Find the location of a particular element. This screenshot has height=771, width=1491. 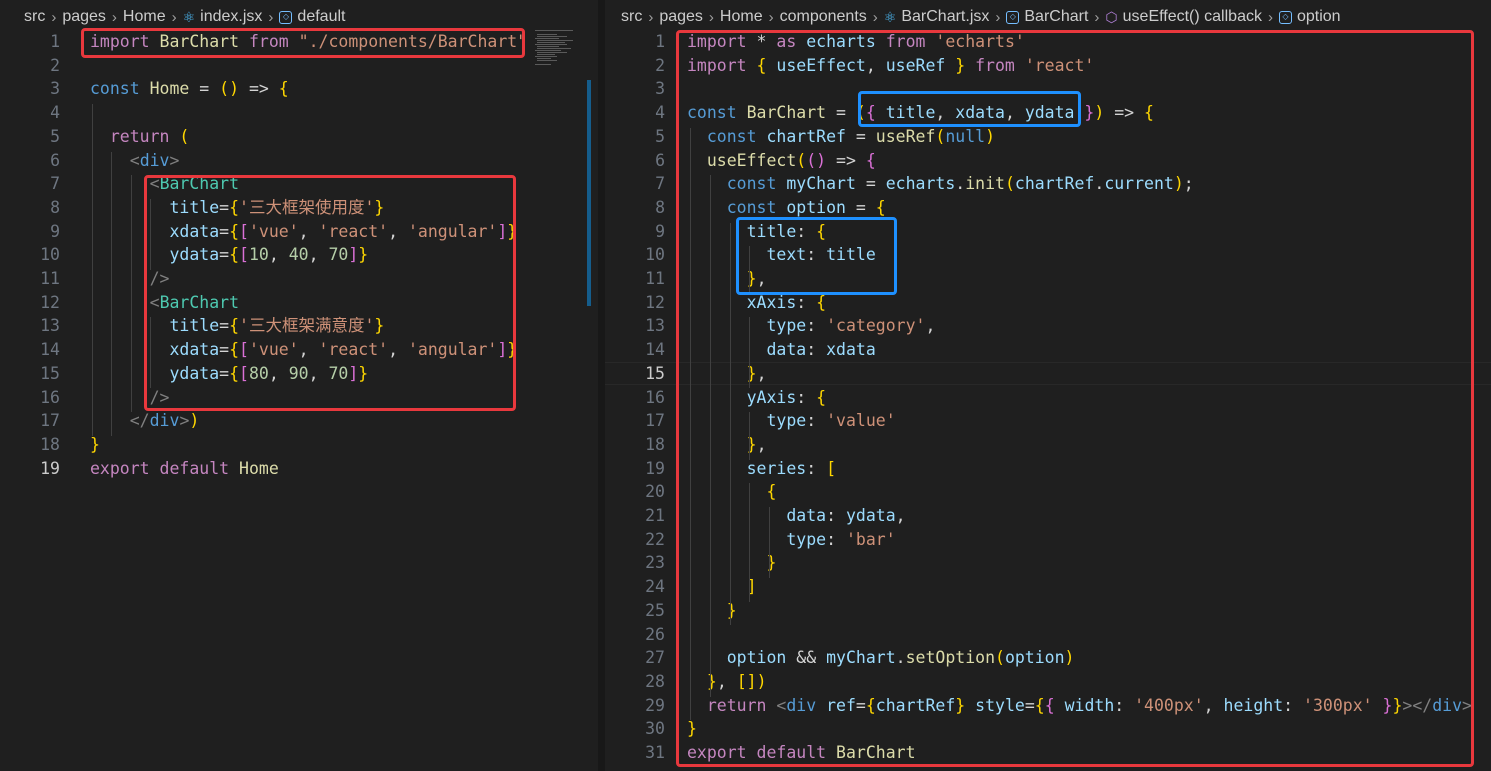

breadcrumb-label: components is located at coordinates (823, 16).